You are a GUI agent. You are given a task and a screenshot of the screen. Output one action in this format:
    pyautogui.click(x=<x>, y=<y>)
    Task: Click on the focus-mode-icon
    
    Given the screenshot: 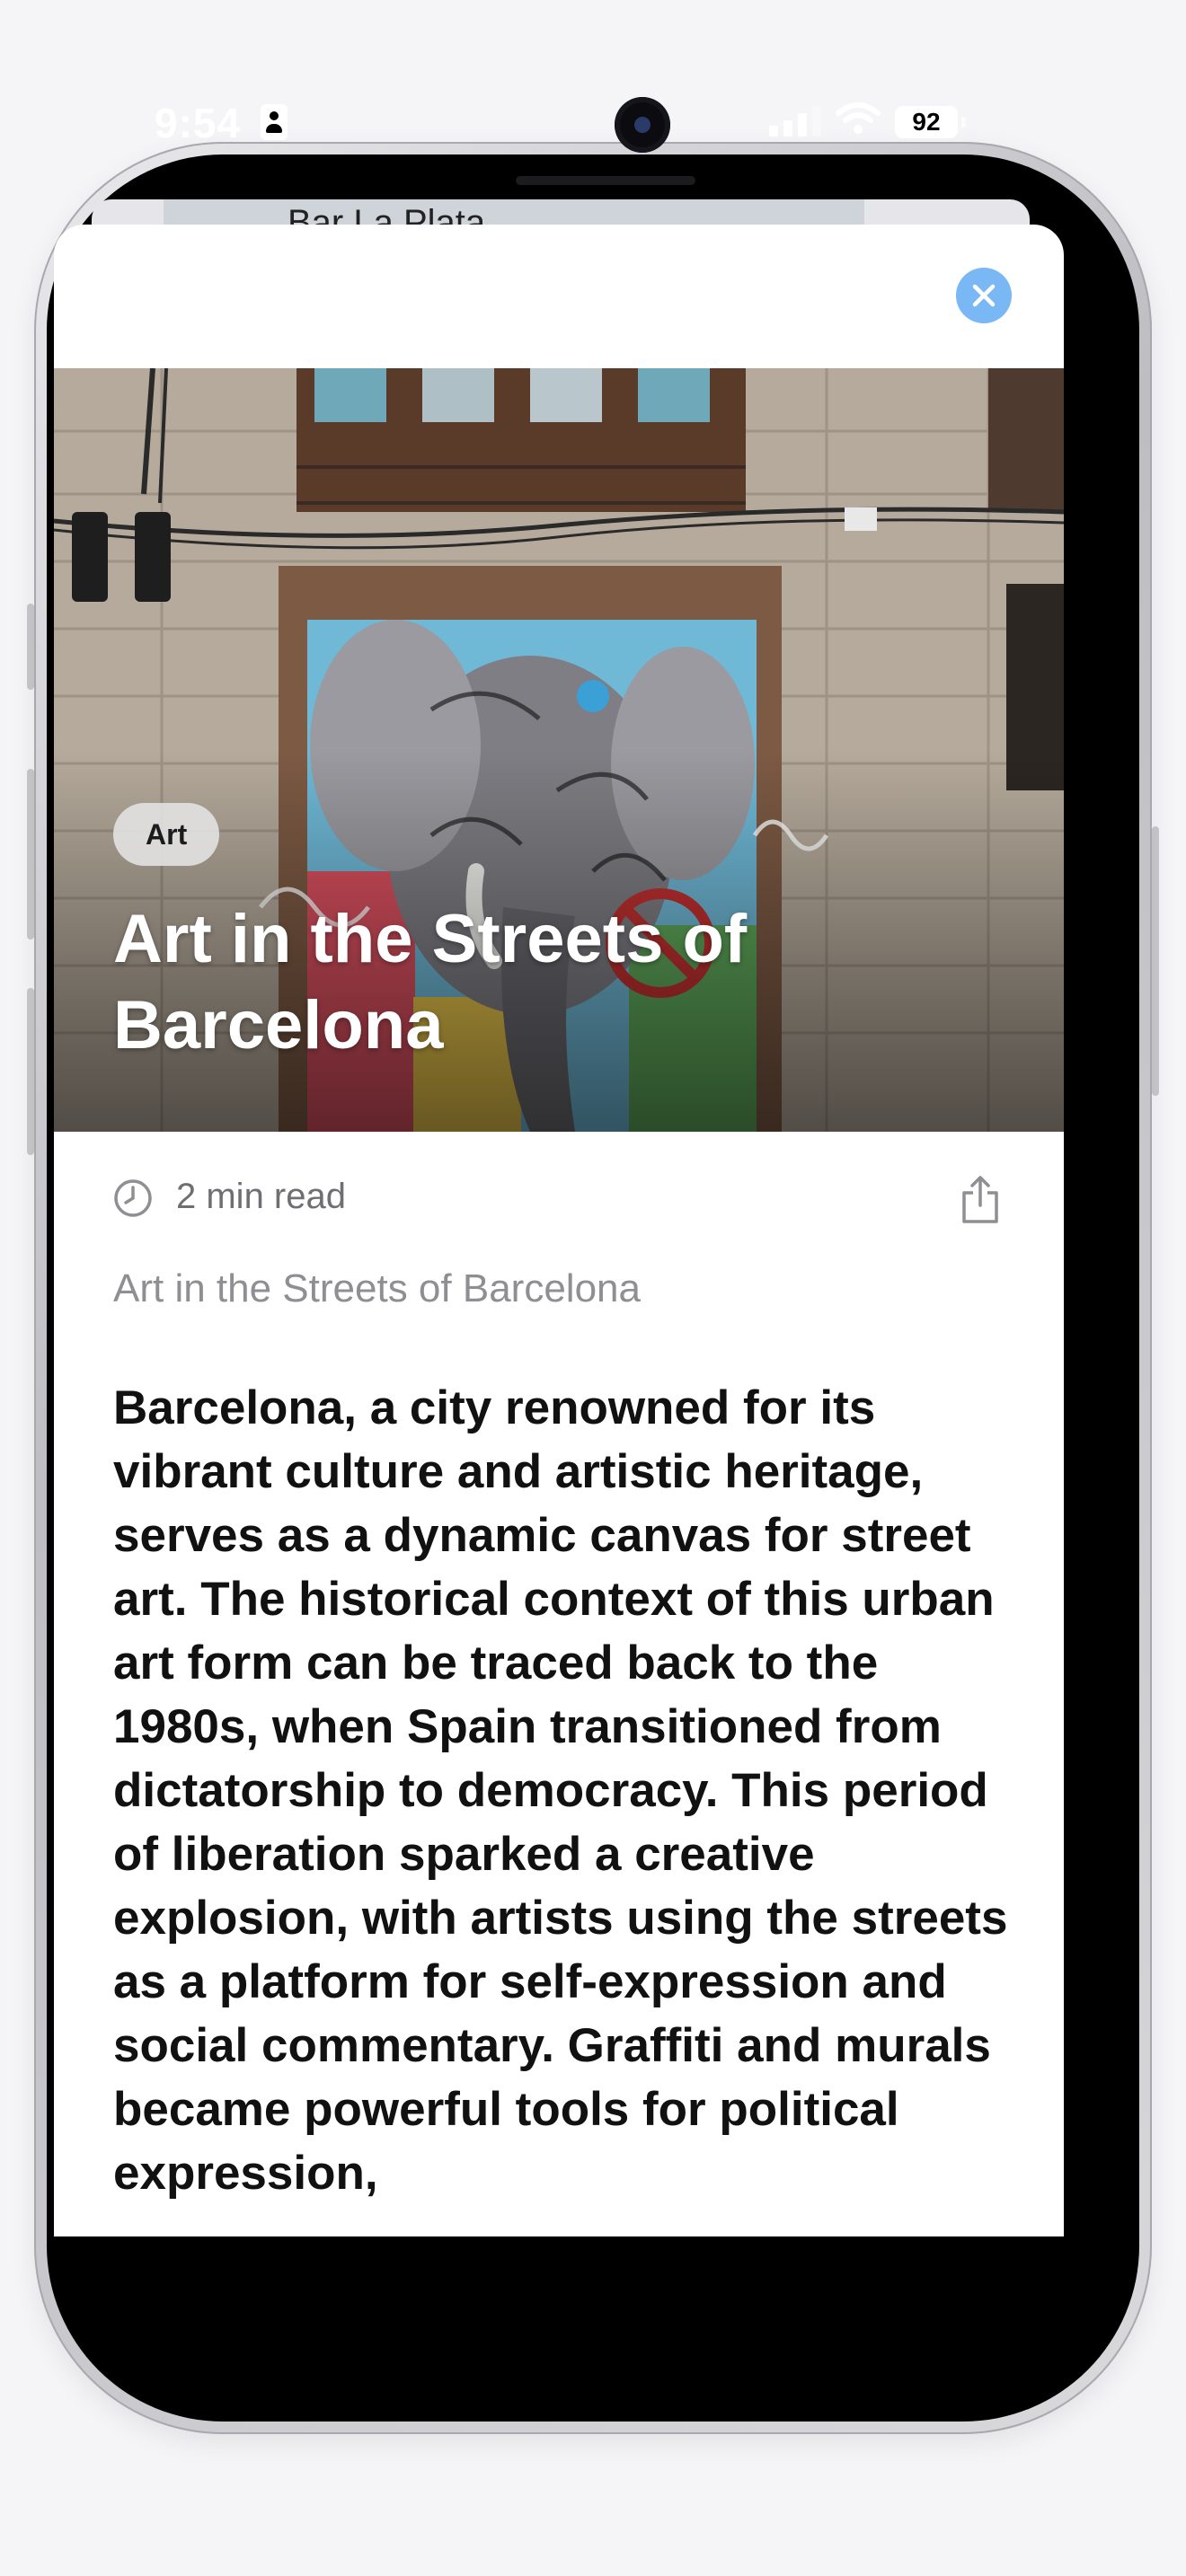 What is the action you would take?
    pyautogui.click(x=274, y=122)
    